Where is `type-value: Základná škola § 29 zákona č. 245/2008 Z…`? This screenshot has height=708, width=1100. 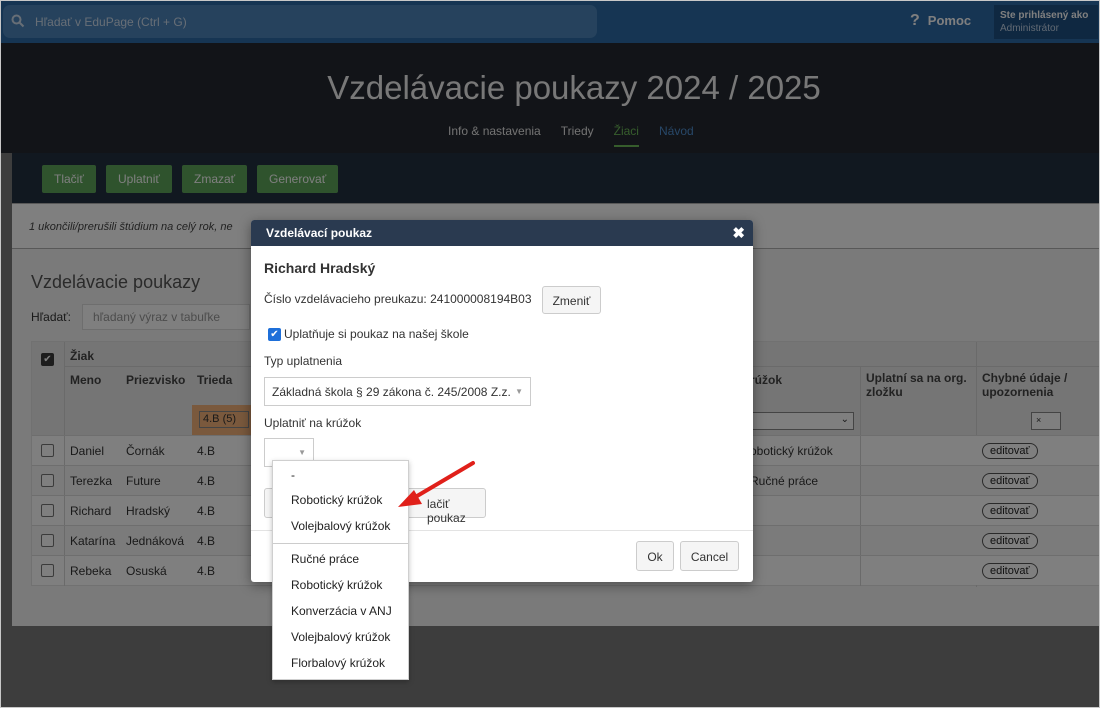
type-value: Základná škola § 29 zákona č. 245/2008 Z… is located at coordinates (391, 392).